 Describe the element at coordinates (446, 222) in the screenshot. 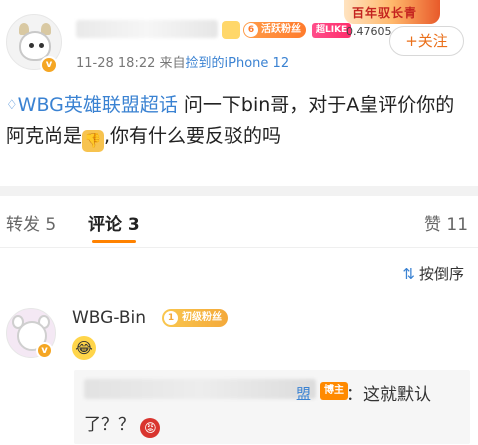

I see `tab-like: 赞 11` at that location.